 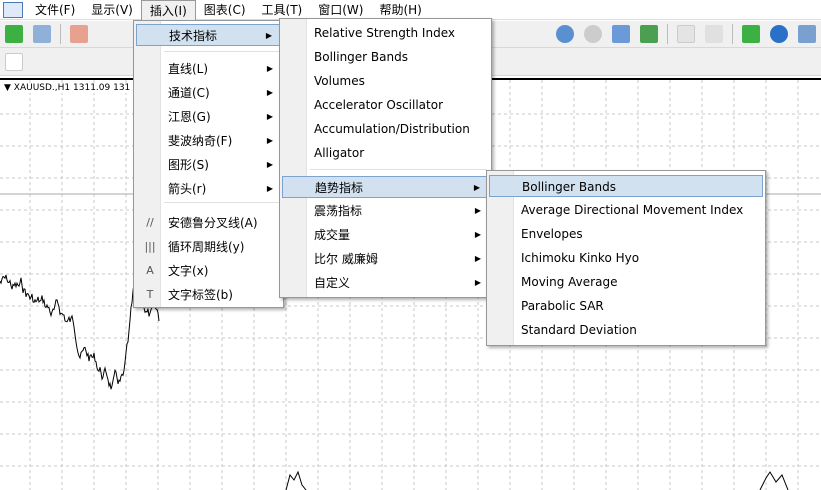 What do you see at coordinates (55, 10) in the screenshot?
I see `menu-file: 文件(F)` at bounding box center [55, 10].